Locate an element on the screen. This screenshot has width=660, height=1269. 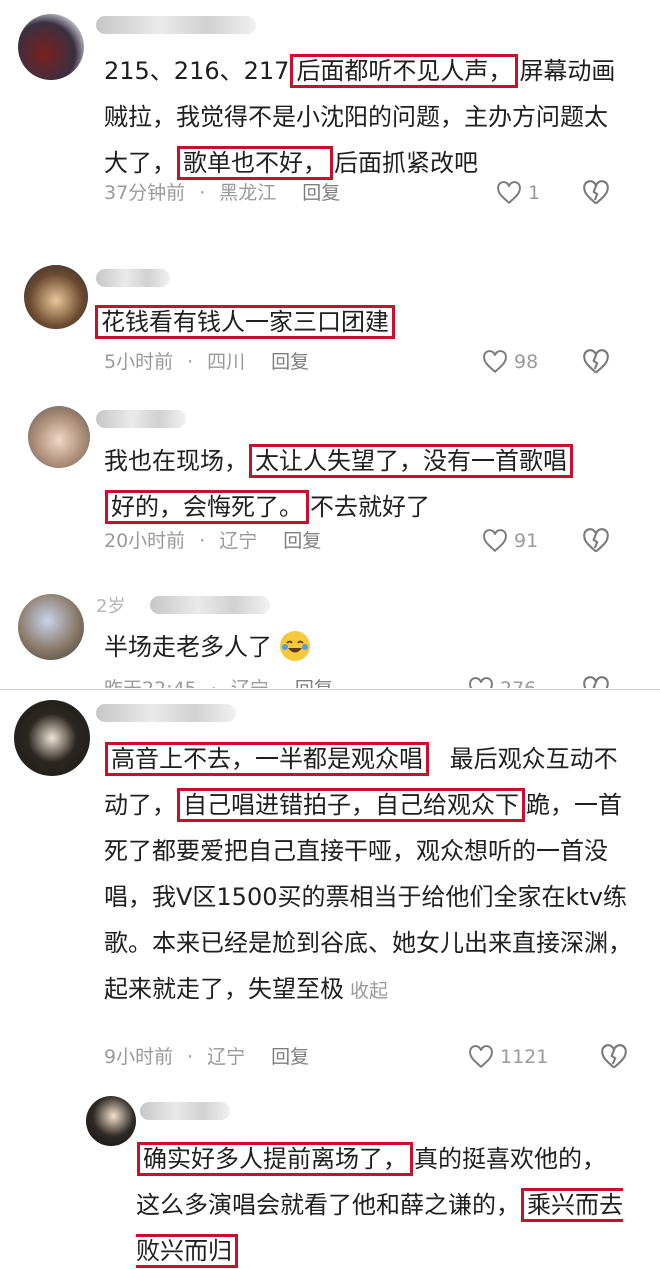
comment-item: 2岁 半场走老多人了 昨天22:45·辽宁回复 276 is located at coordinates (330, 637).